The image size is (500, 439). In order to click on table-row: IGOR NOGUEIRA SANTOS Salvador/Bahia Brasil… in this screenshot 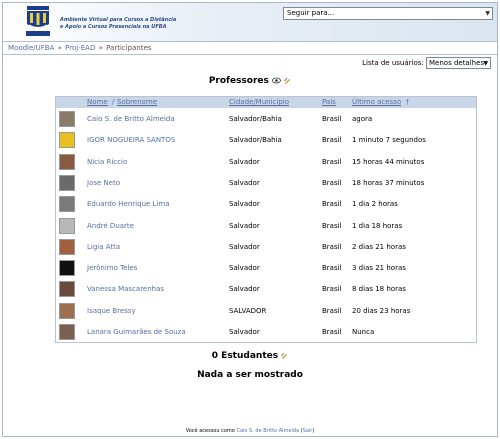, I will do `click(266, 140)`.